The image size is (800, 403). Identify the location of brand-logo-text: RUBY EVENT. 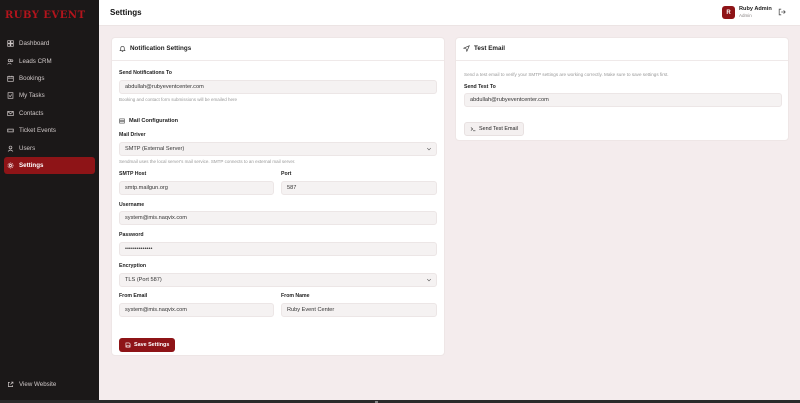
(45, 15).